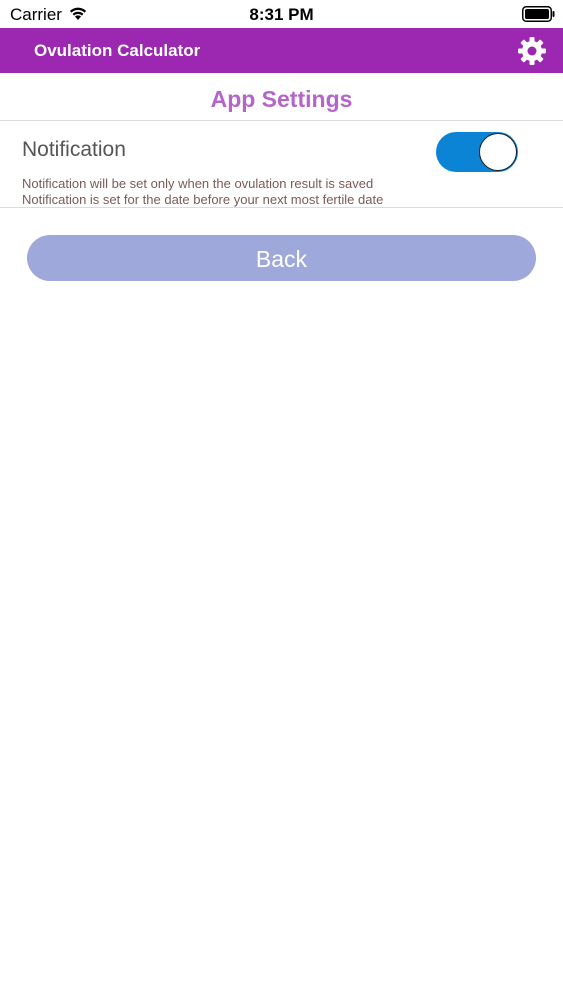  What do you see at coordinates (117, 50) in the screenshot?
I see `app-title: Ovulation Calculator` at bounding box center [117, 50].